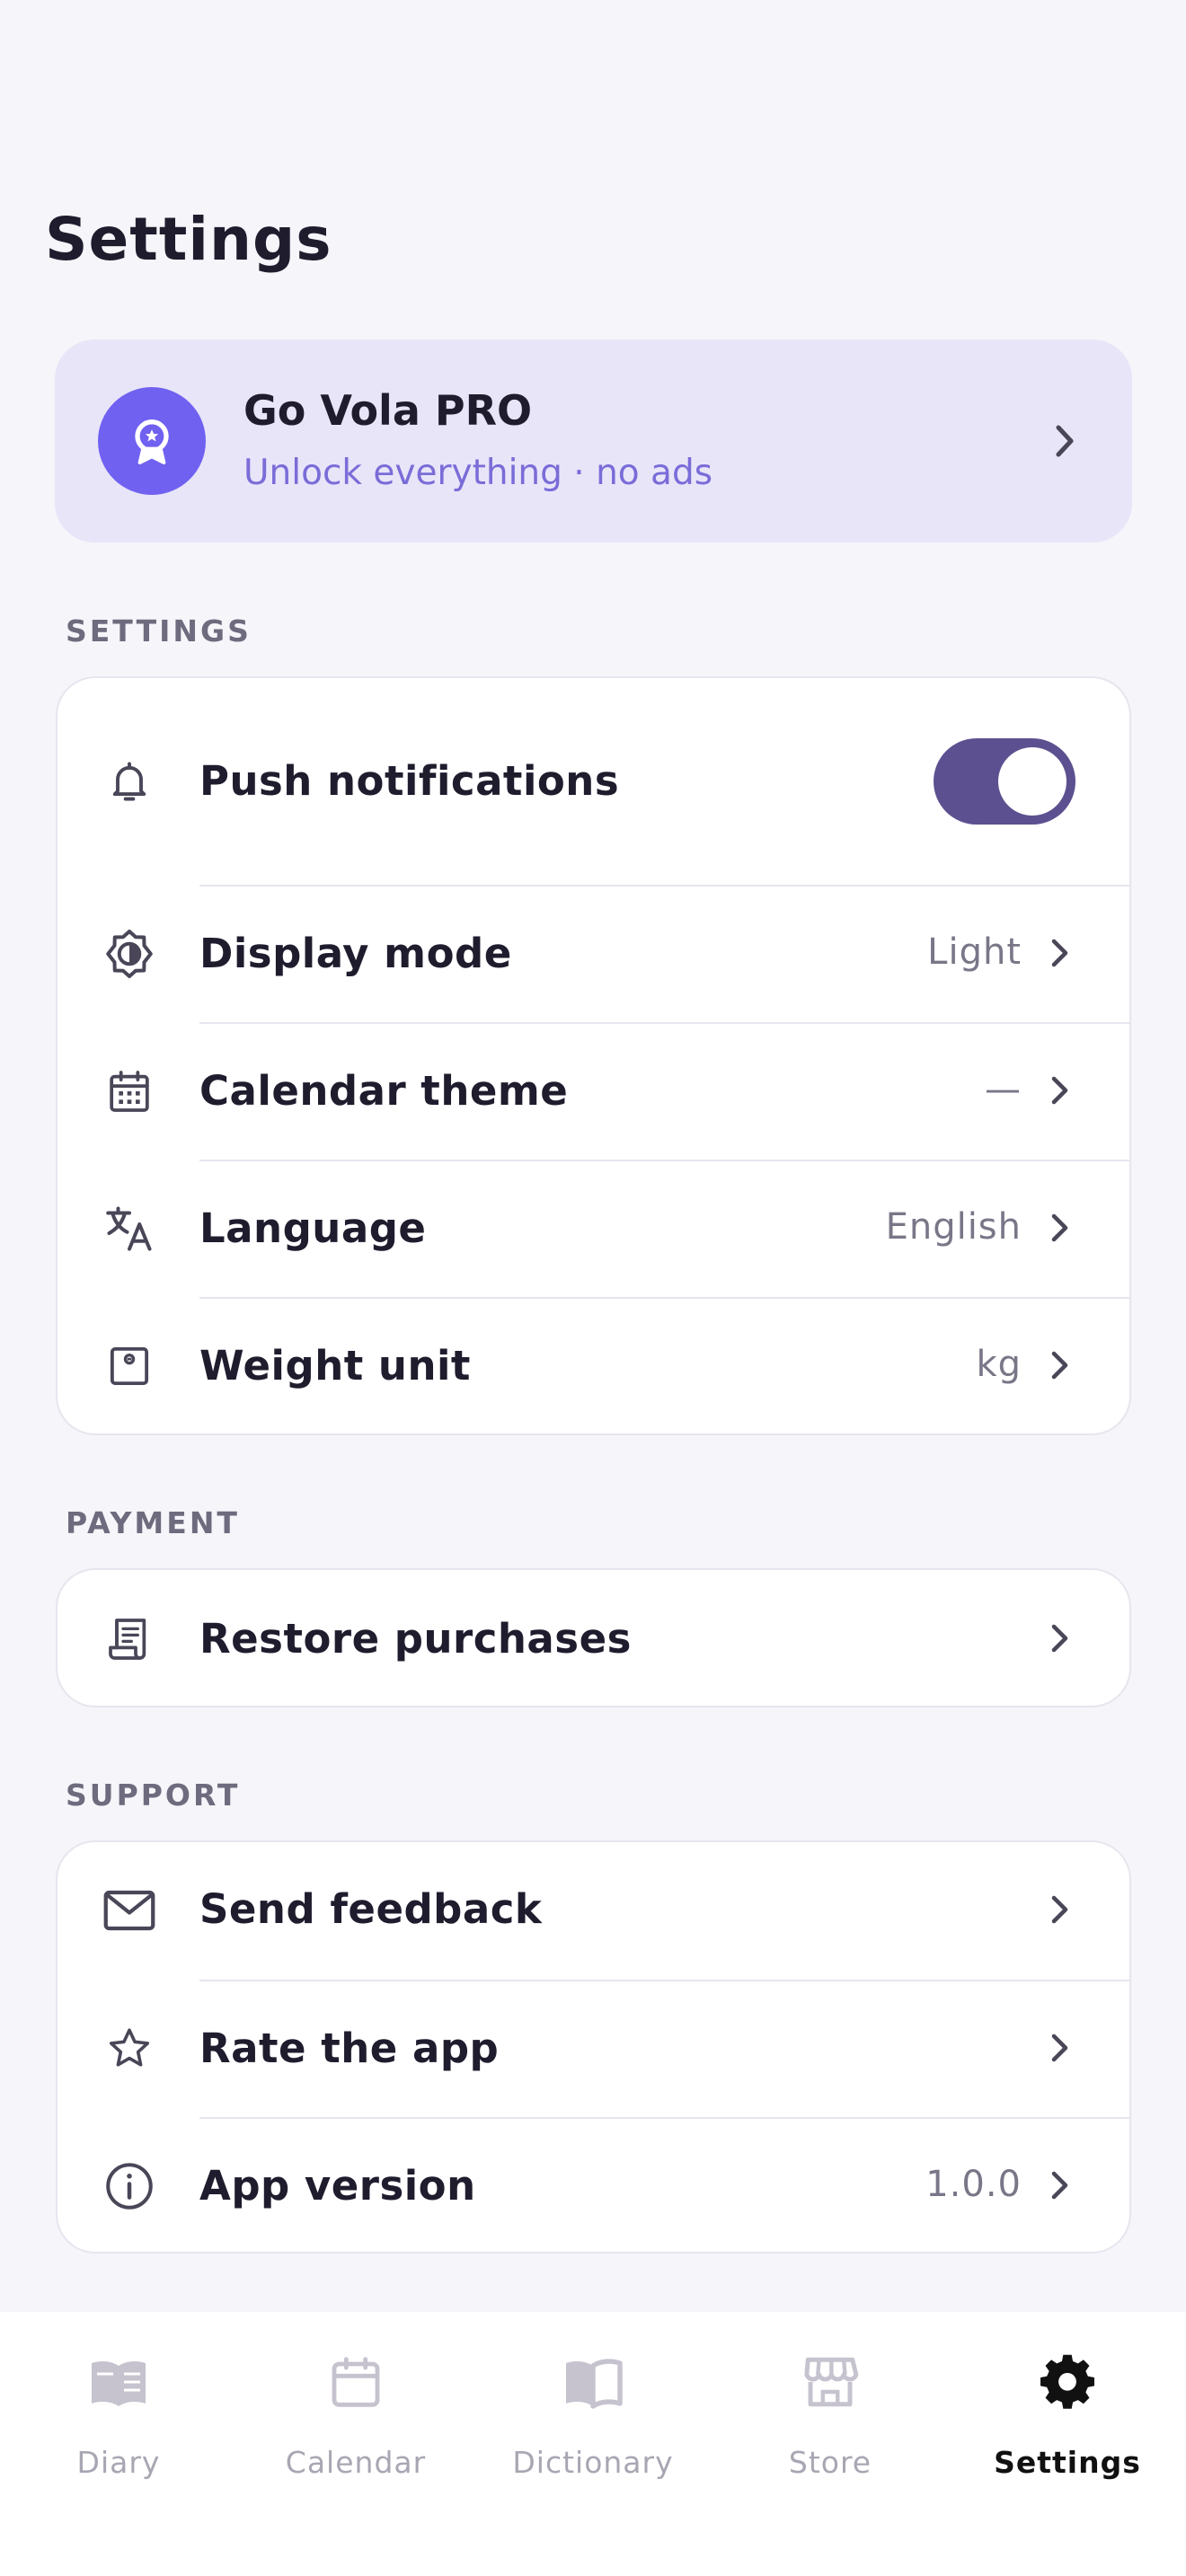  Describe the element at coordinates (593, 1229) in the screenshot. I see `settings-row-language: Language English` at that location.